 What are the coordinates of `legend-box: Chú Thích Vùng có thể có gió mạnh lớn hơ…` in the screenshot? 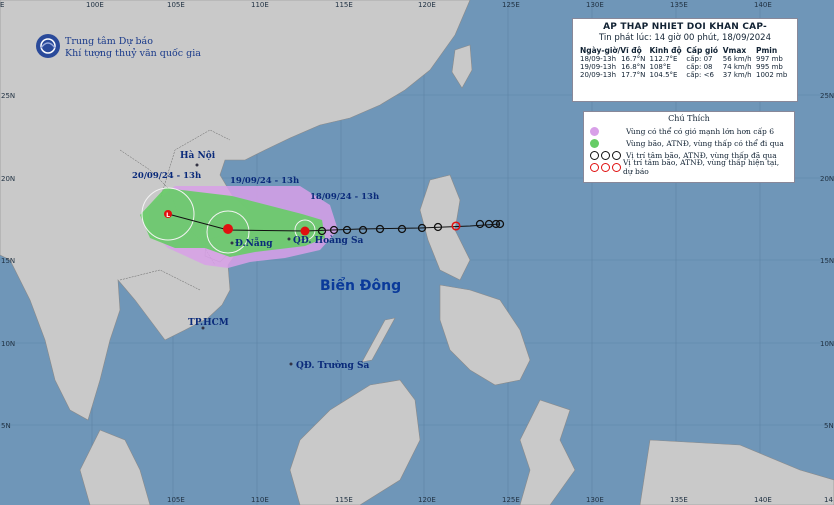 It's located at (689, 147).